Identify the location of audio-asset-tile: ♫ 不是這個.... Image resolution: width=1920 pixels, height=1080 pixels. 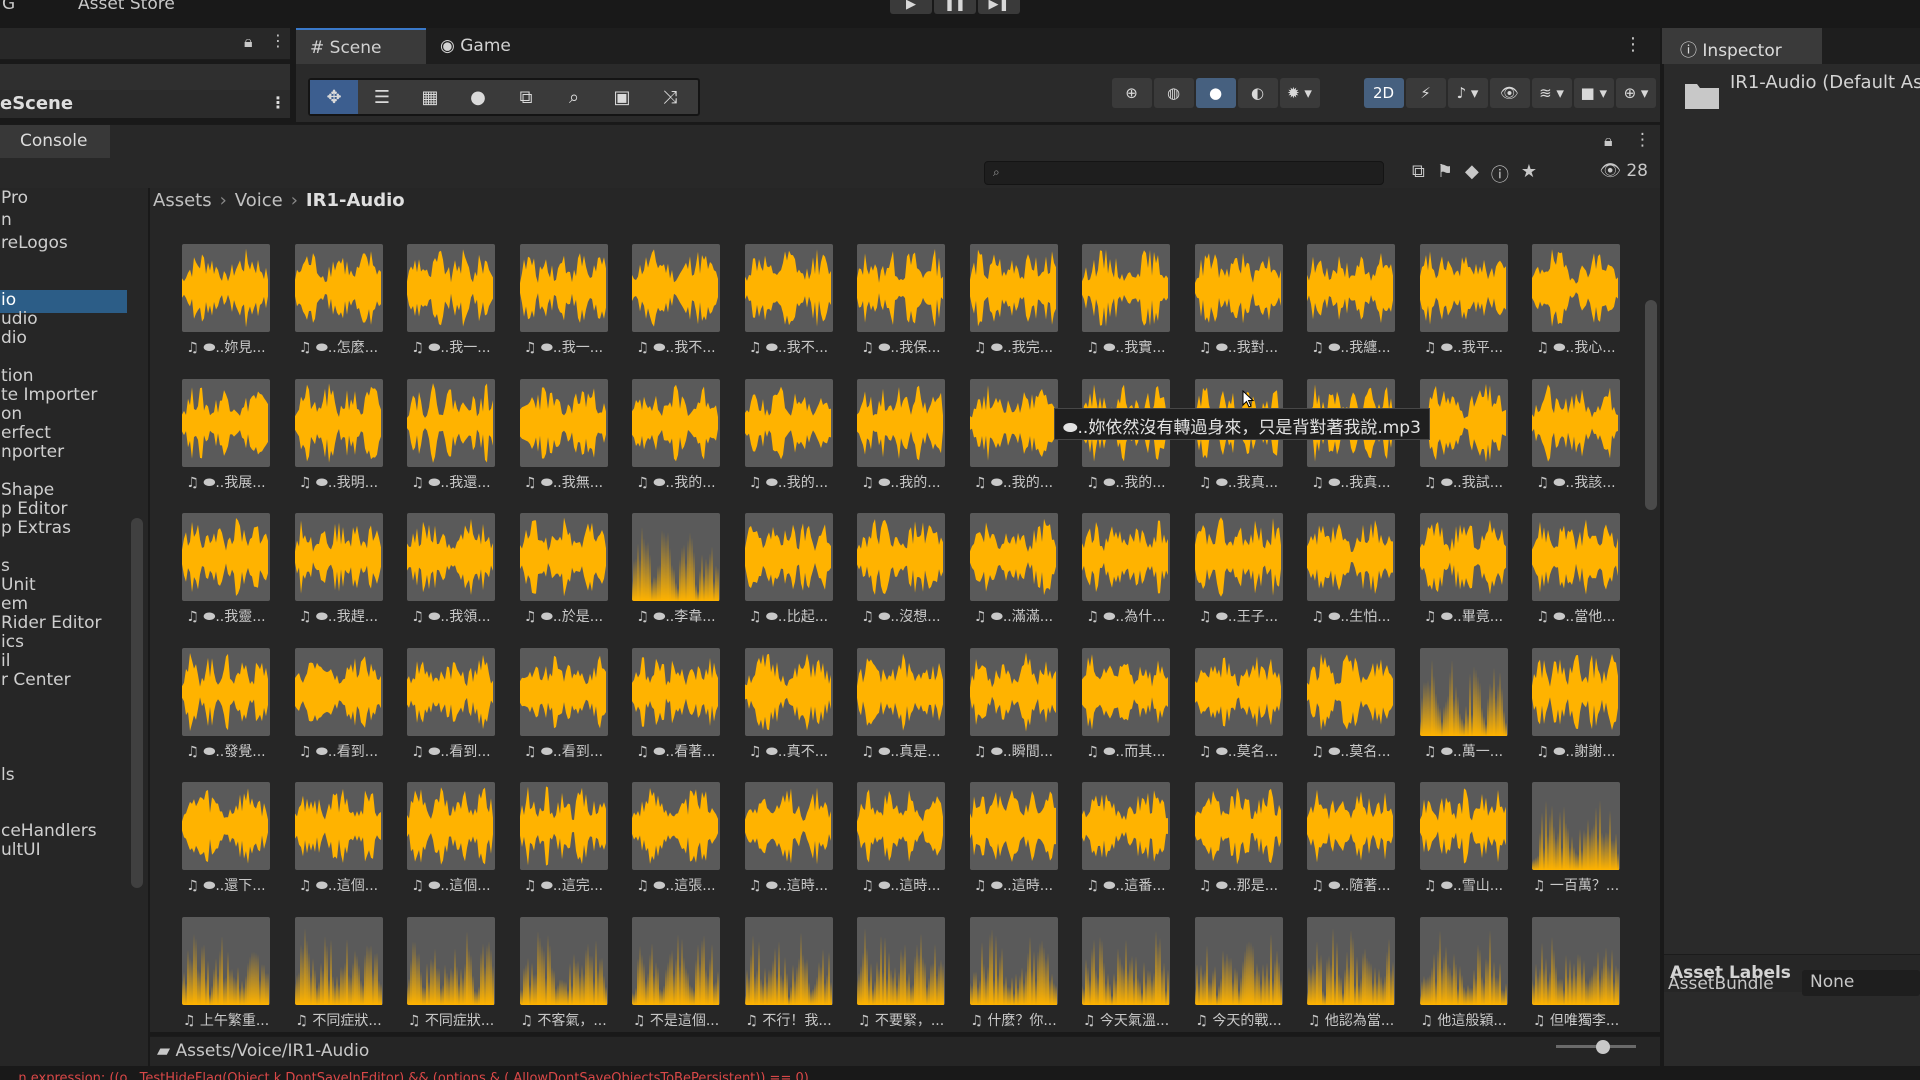
(676, 972).